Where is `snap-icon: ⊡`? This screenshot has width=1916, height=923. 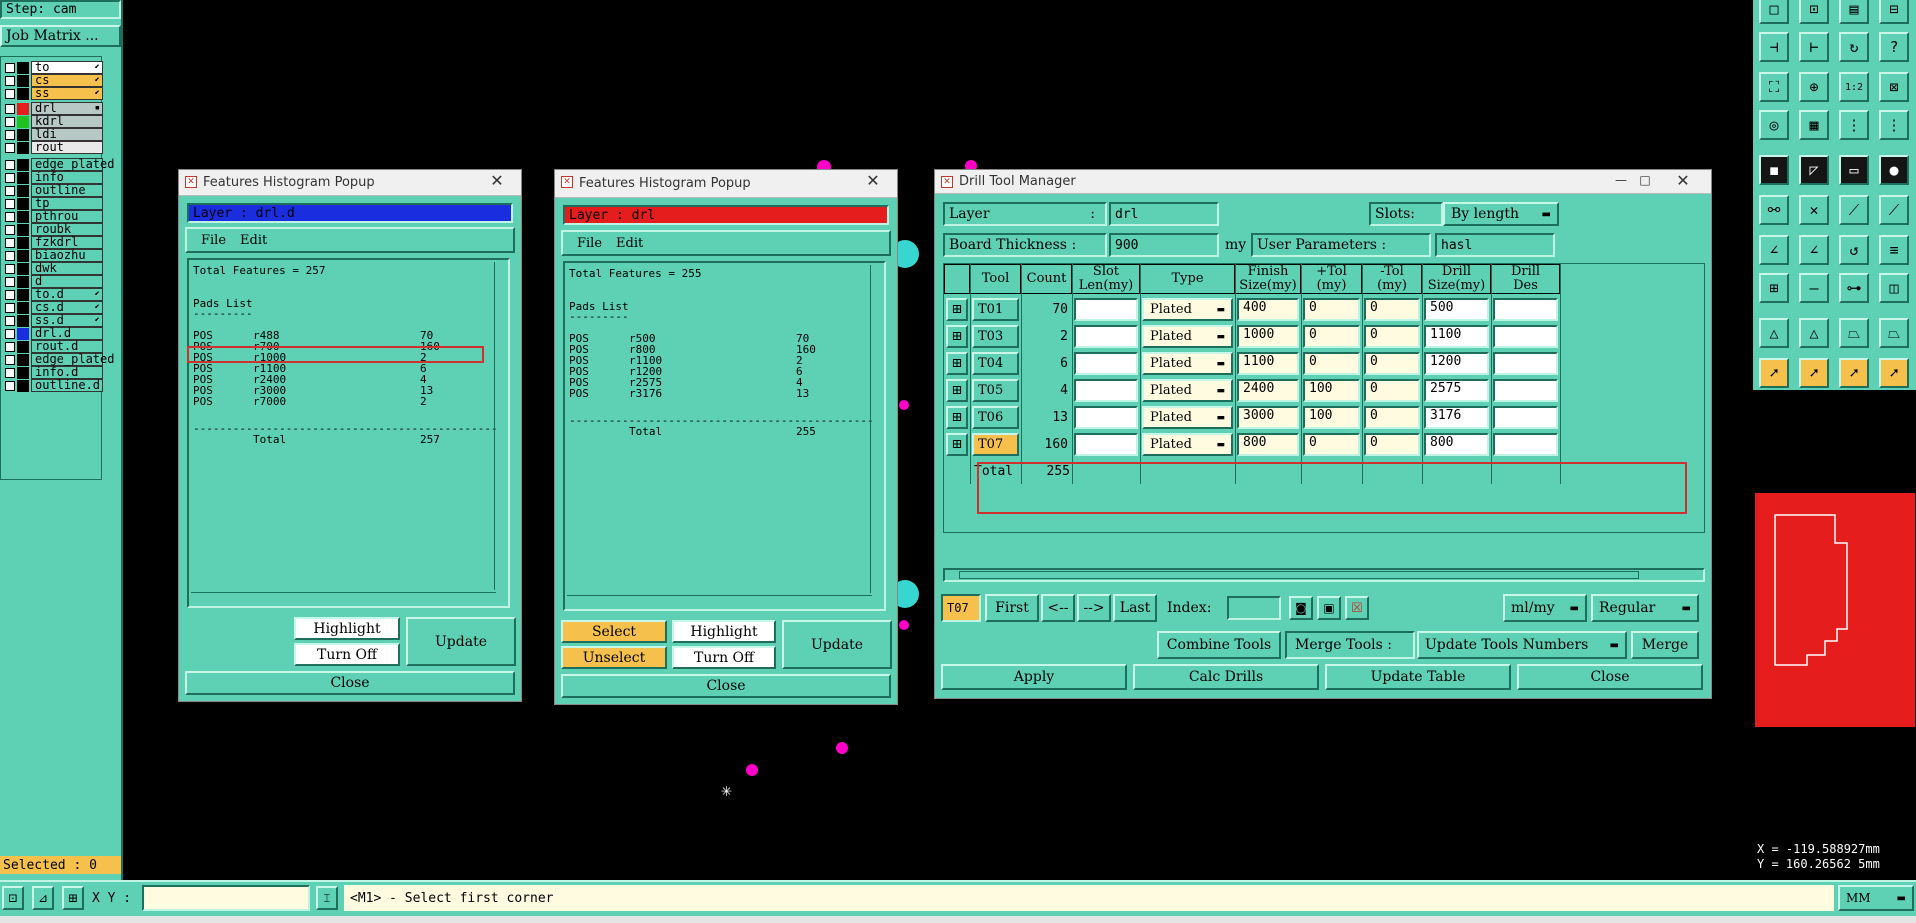
snap-icon: ⊡ is located at coordinates (13, 898).